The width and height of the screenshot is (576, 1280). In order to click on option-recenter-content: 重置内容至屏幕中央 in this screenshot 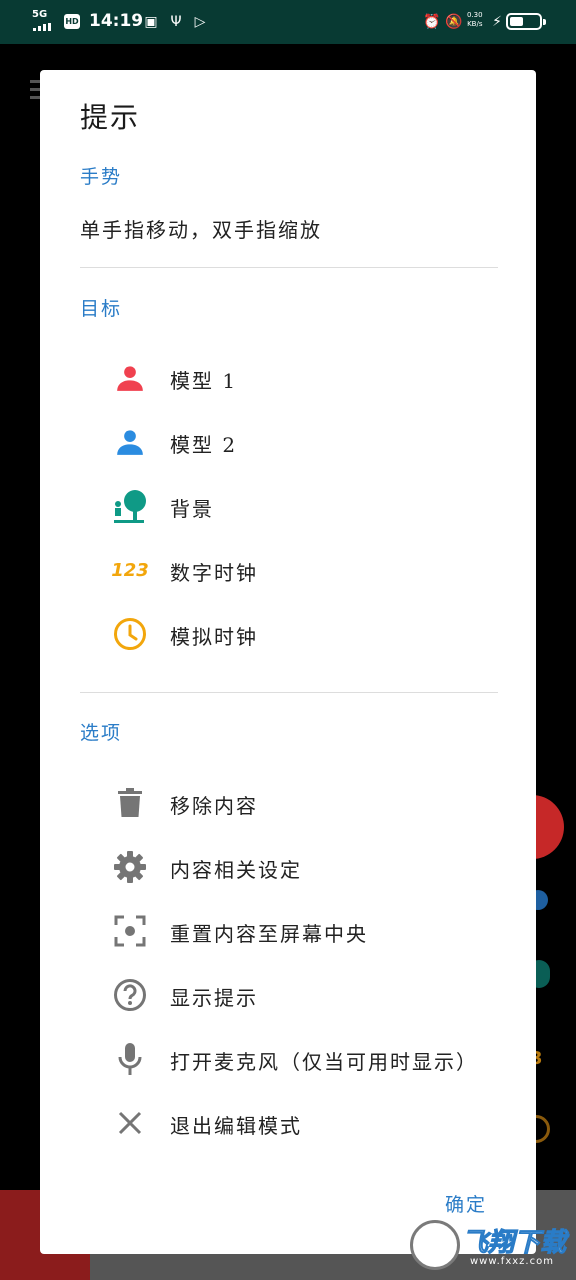, I will do `click(289, 931)`.